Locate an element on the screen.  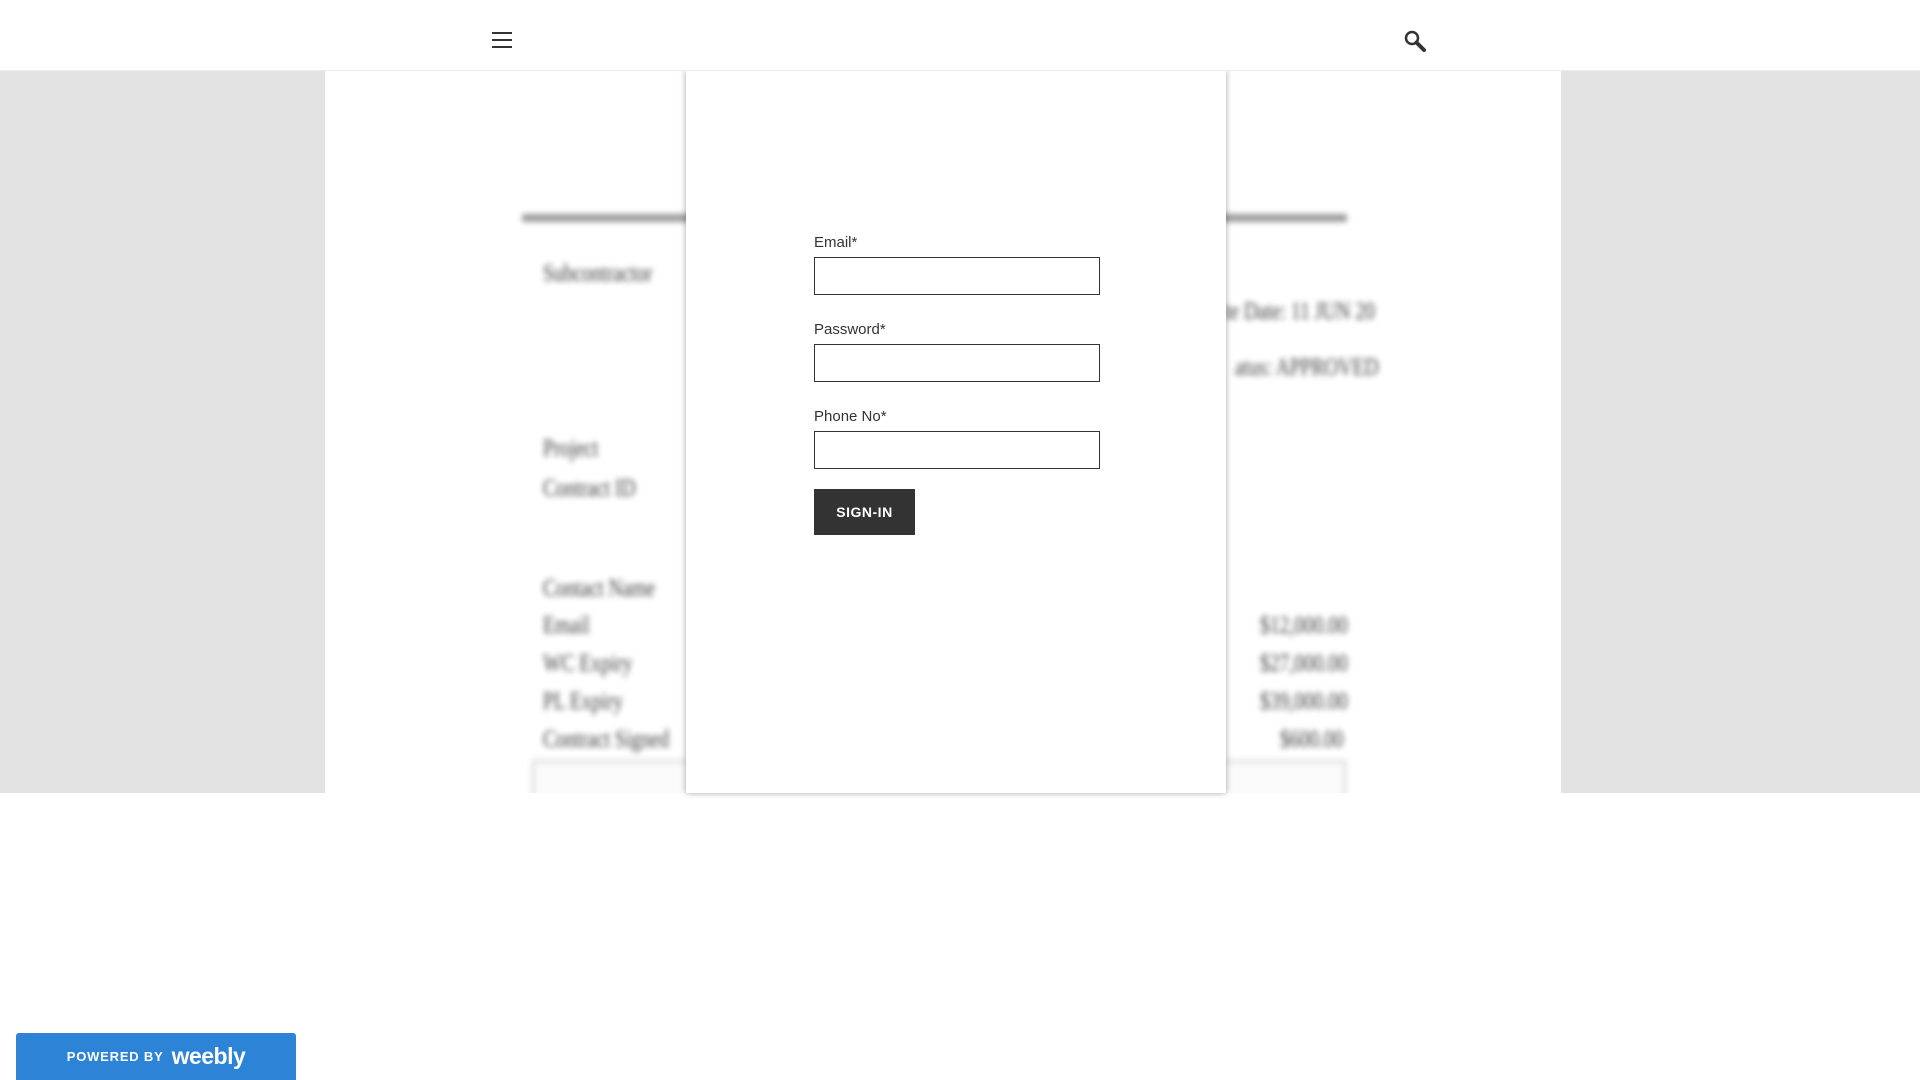
doc-right-text: atus: APPROVED is located at coordinates (1307, 367).